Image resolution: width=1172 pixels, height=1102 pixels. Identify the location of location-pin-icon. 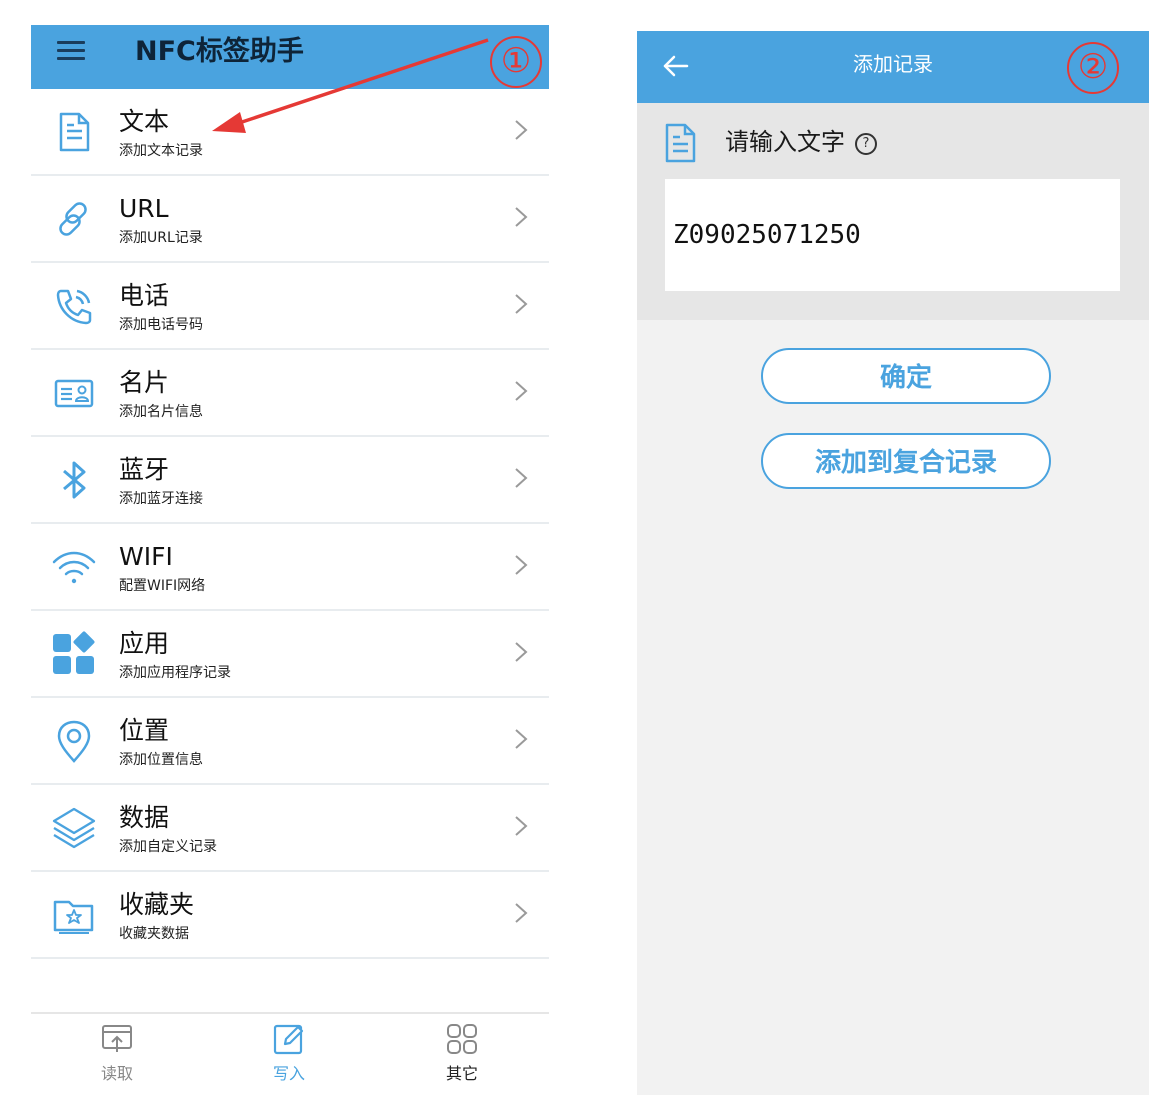
(74, 741).